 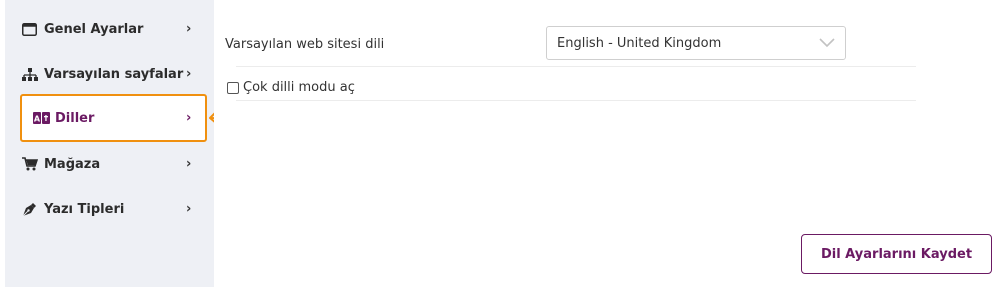 What do you see at coordinates (84, 209) in the screenshot?
I see `sidebar-item-label: Yazı Tipleri` at bounding box center [84, 209].